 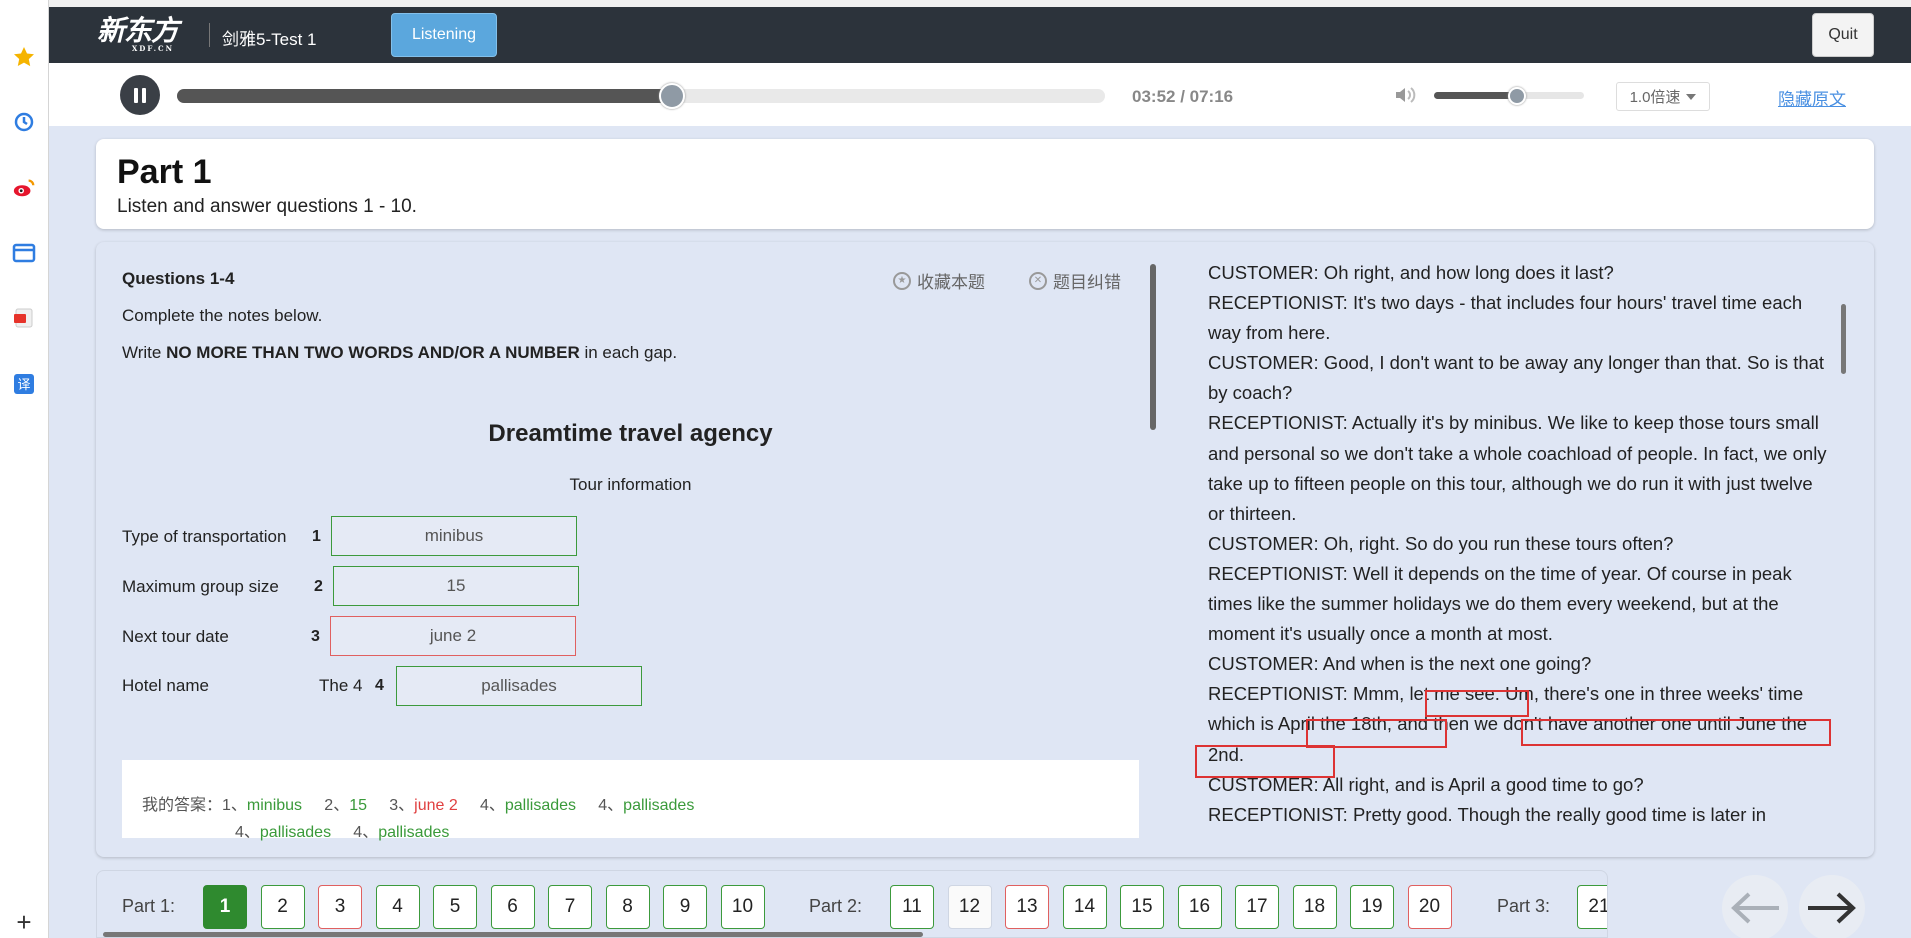 I want to click on row-label: Hotel name, so click(x=165, y=685).